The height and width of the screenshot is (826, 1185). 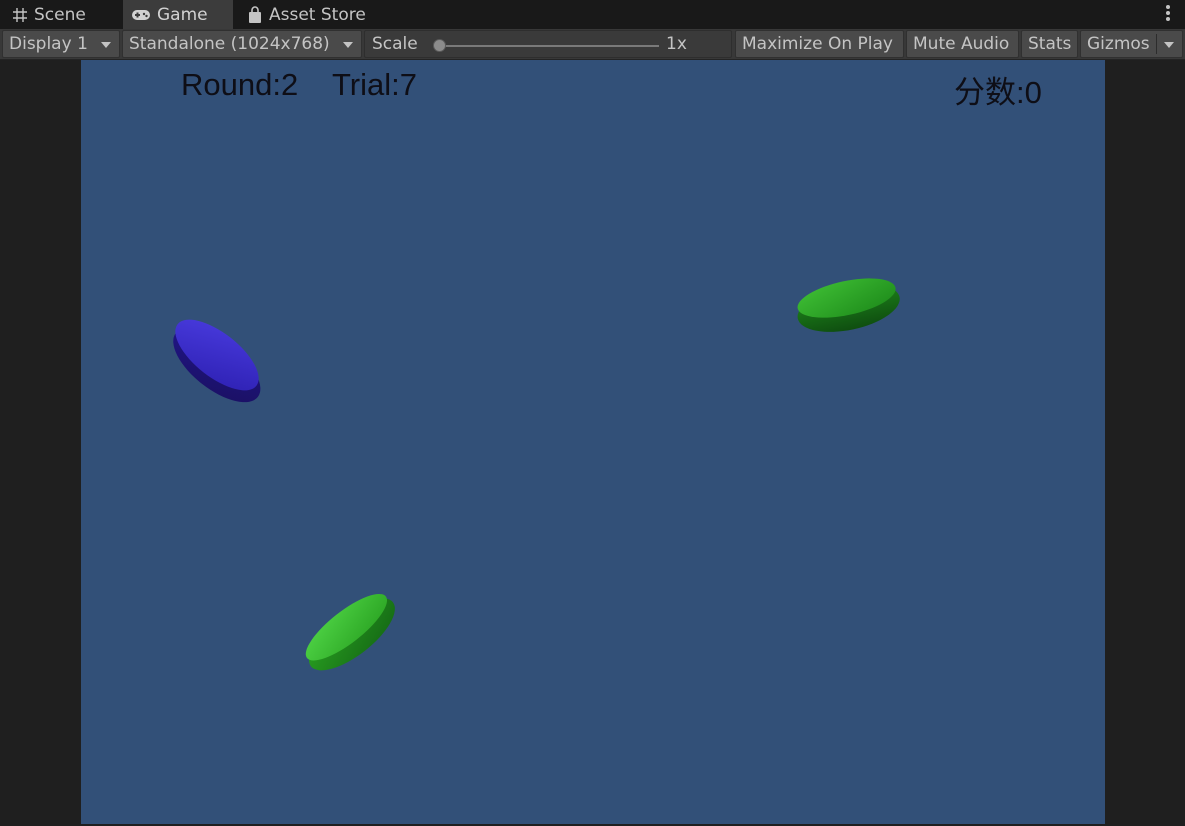 I want to click on green-disc-right, so click(x=848, y=305).